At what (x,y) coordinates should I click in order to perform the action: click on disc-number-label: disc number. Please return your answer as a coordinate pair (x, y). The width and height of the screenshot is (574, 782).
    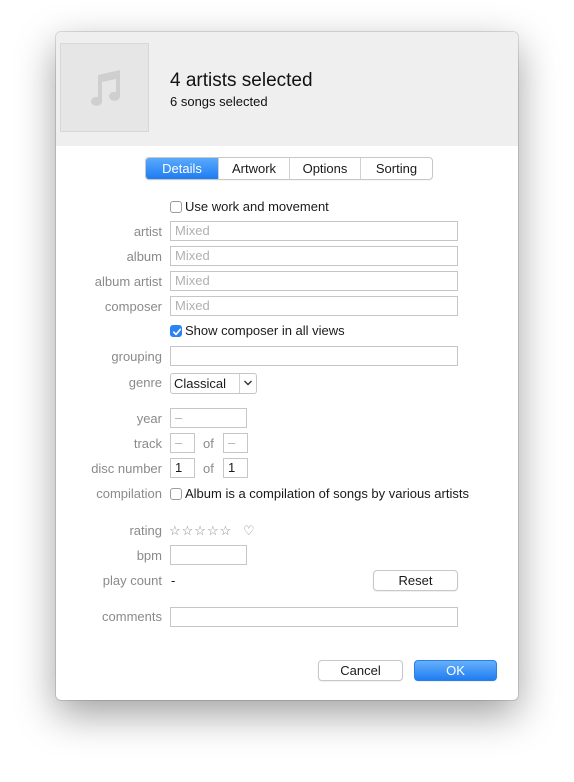
    Looking at the image, I should click on (126, 468).